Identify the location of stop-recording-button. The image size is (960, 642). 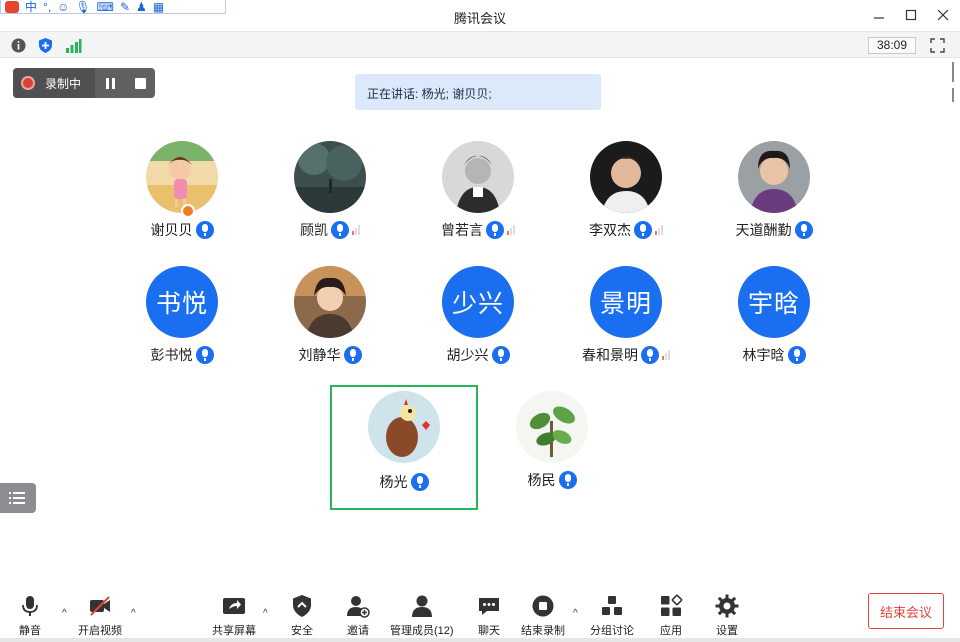
(140, 83).